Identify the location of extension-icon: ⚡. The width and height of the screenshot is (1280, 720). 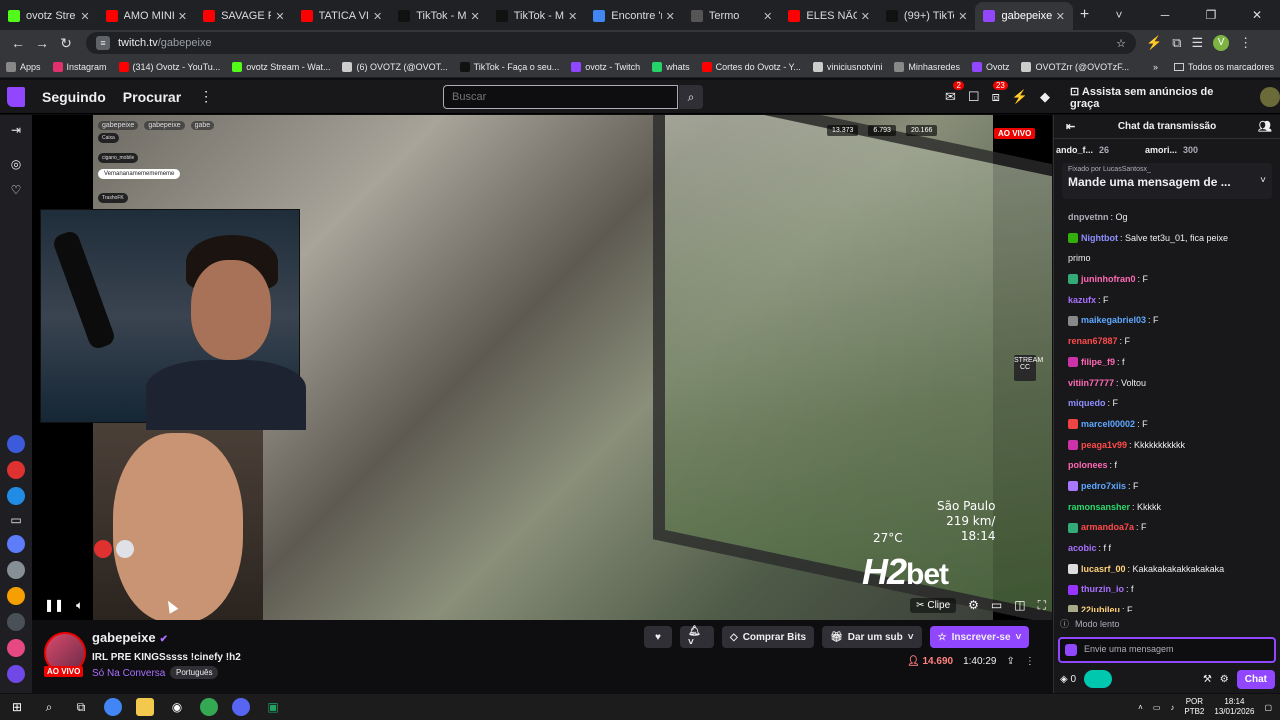
(1020, 97).